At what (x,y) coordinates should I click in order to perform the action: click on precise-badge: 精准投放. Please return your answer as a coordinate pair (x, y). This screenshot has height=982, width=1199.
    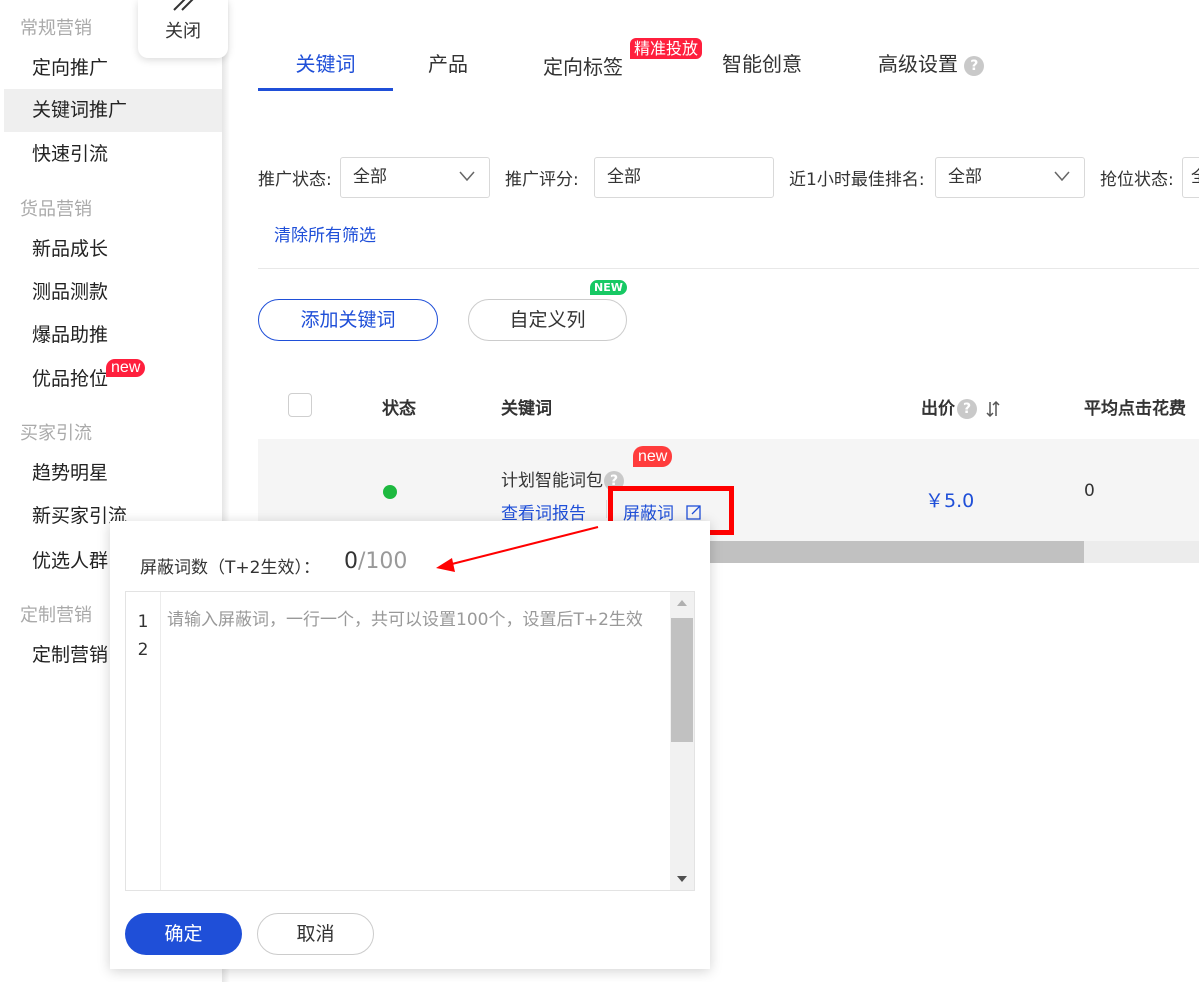
    Looking at the image, I should click on (666, 48).